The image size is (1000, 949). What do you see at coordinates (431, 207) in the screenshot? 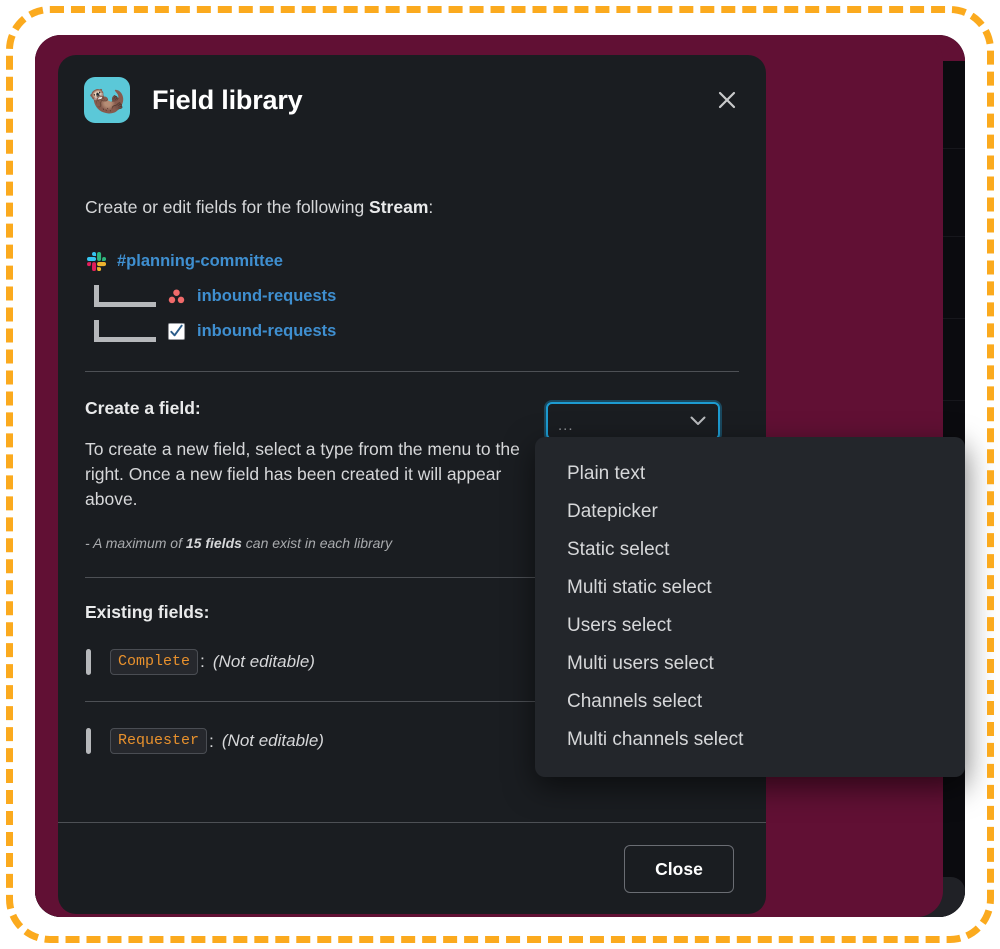
I see `intro-suffix: :` at bounding box center [431, 207].